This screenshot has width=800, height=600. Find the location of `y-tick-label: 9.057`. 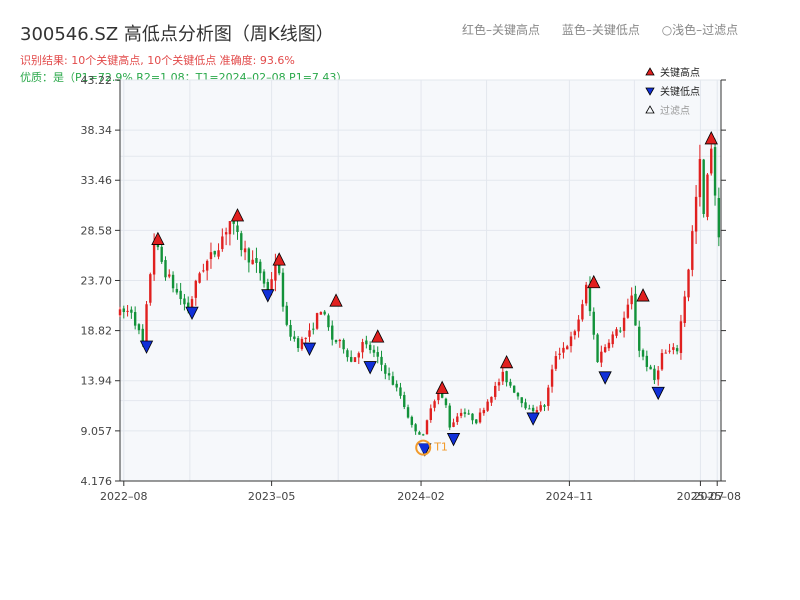

y-tick-label: 9.057 is located at coordinates (97, 431).